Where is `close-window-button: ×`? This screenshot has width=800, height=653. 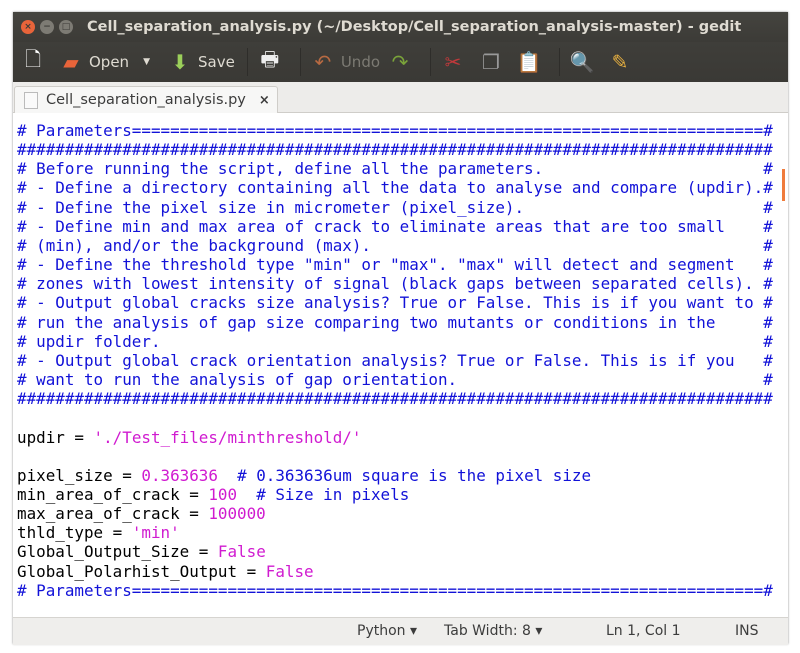
close-window-button: × is located at coordinates (28, 27).